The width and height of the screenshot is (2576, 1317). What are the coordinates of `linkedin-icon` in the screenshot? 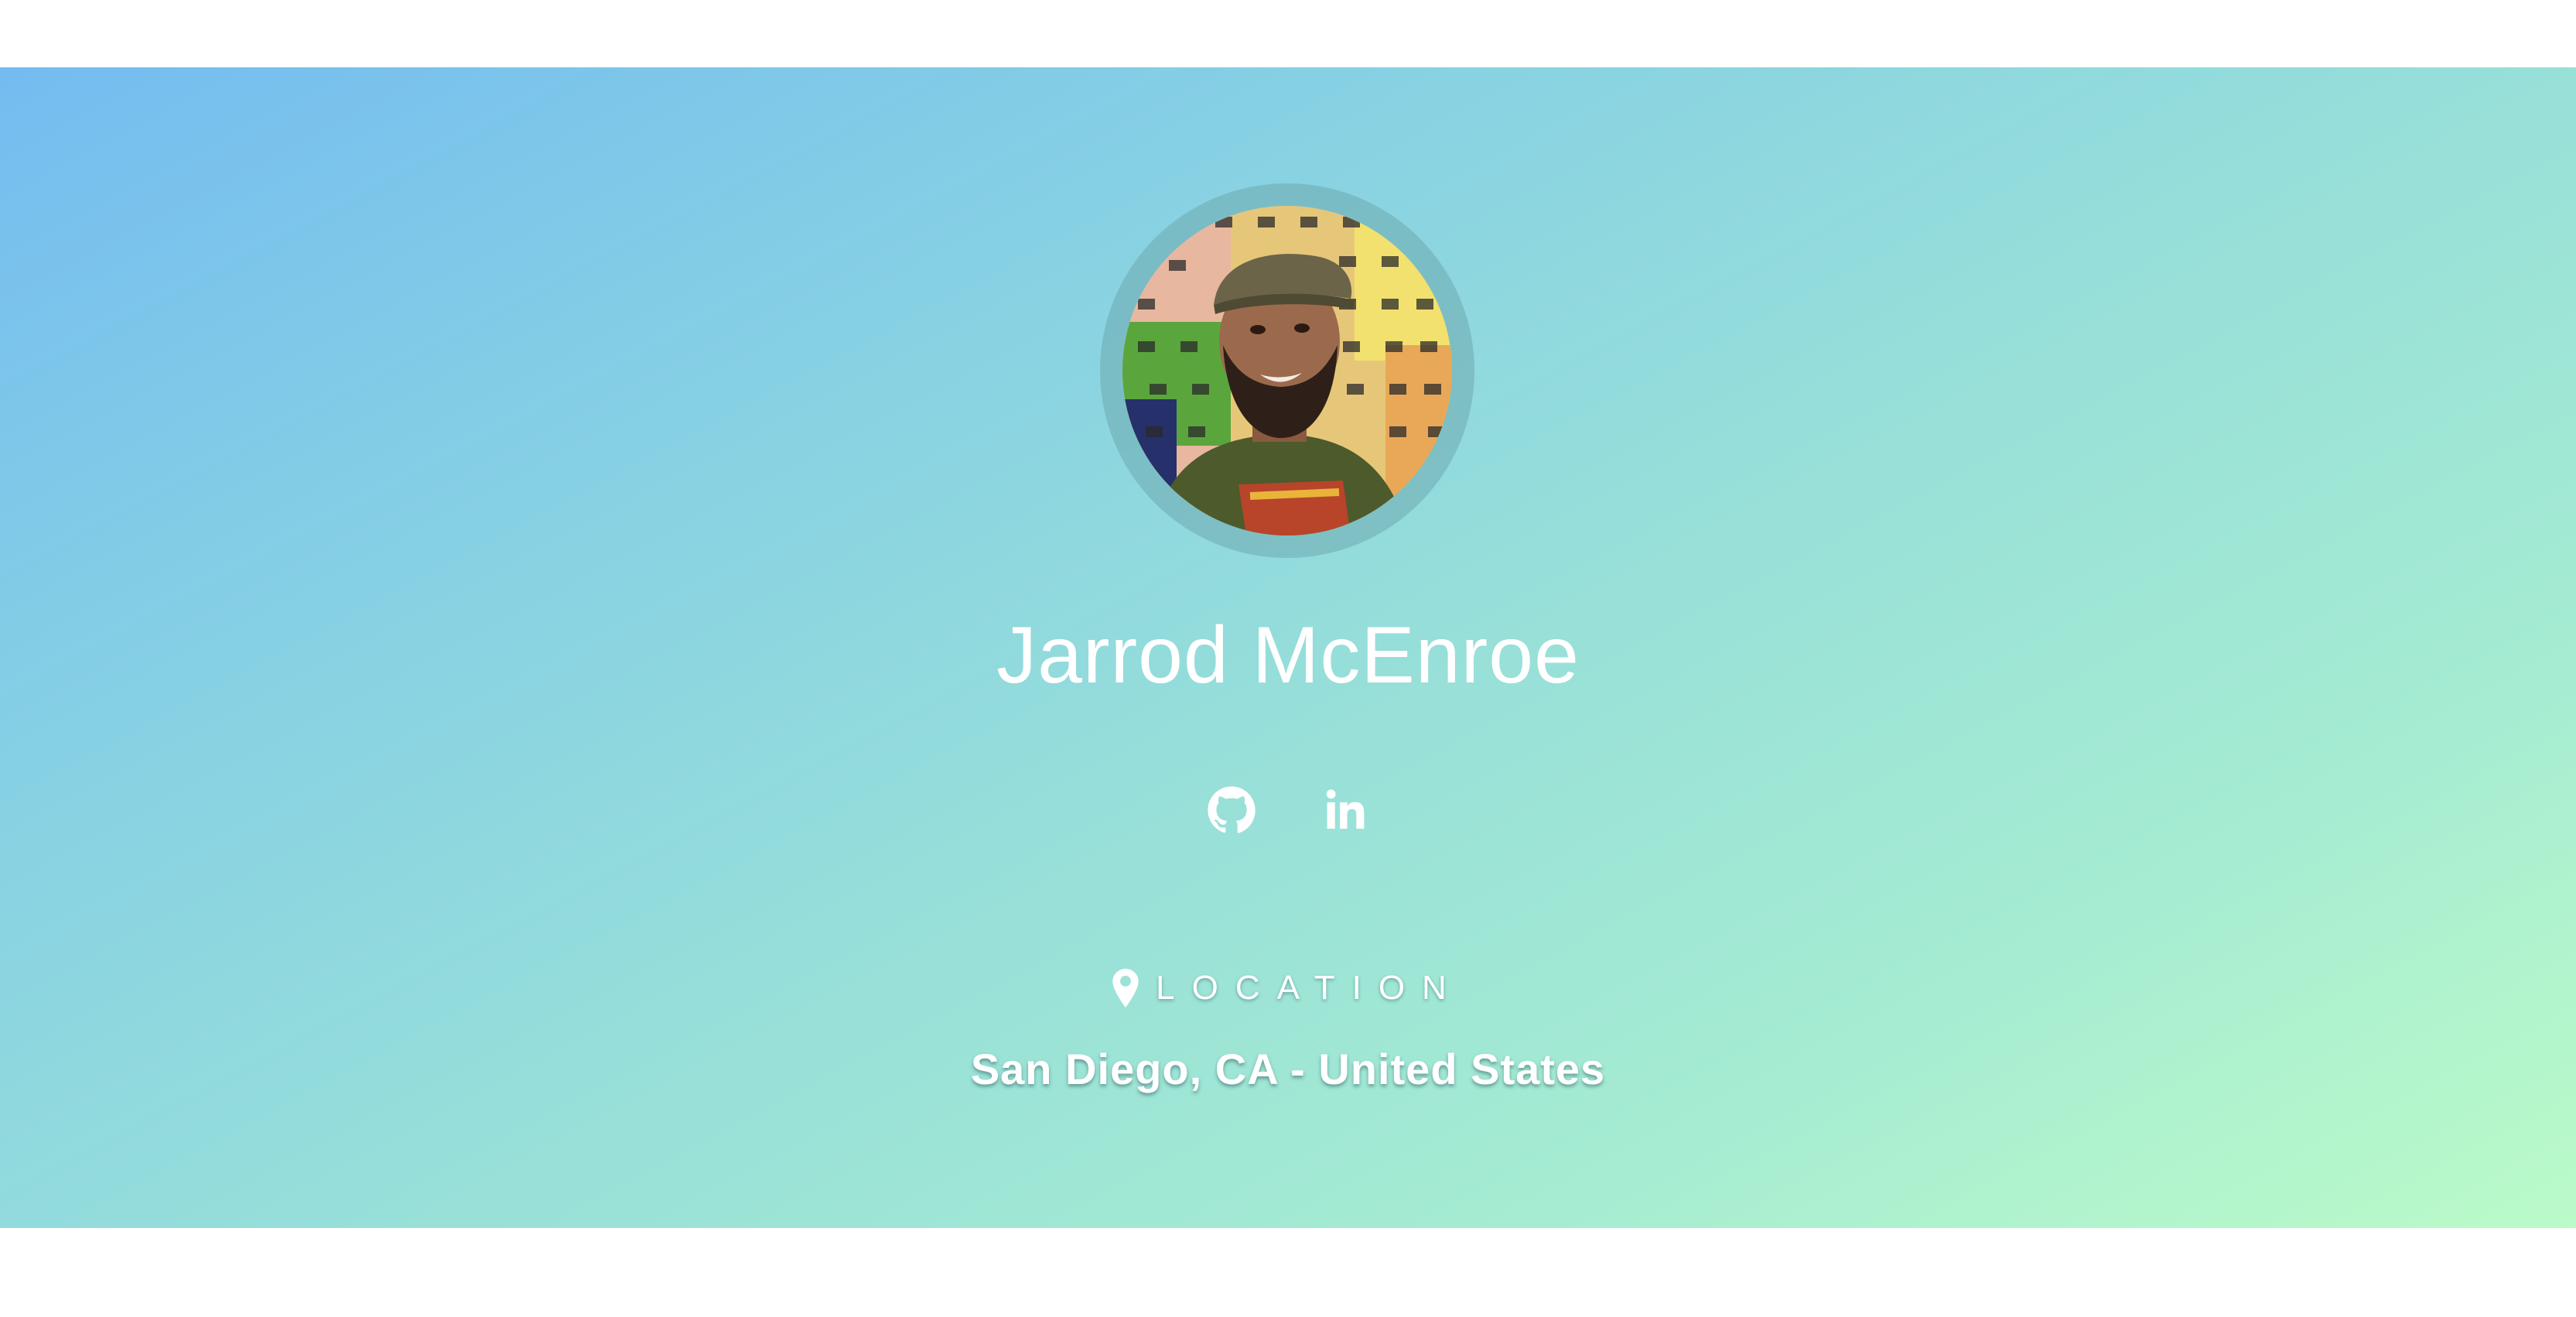 It's located at (1345, 809).